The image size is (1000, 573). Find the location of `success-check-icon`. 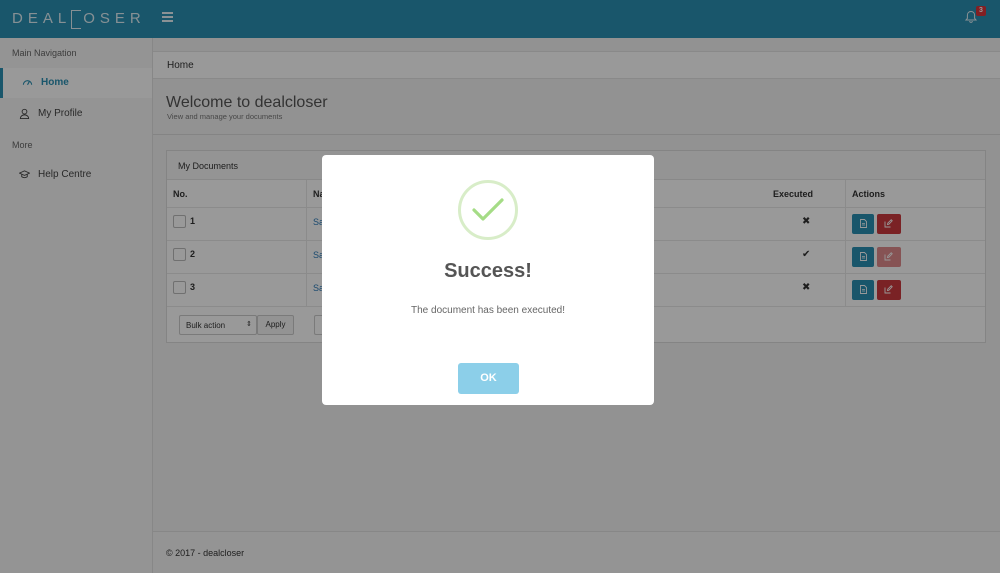

success-check-icon is located at coordinates (488, 210).